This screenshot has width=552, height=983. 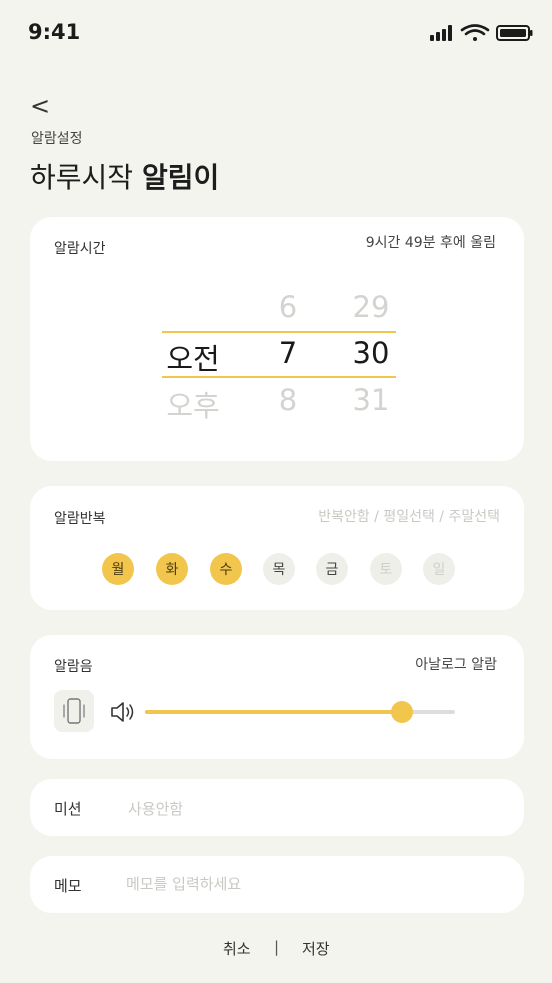 What do you see at coordinates (386, 569) in the screenshot?
I see `day-sat: 토` at bounding box center [386, 569].